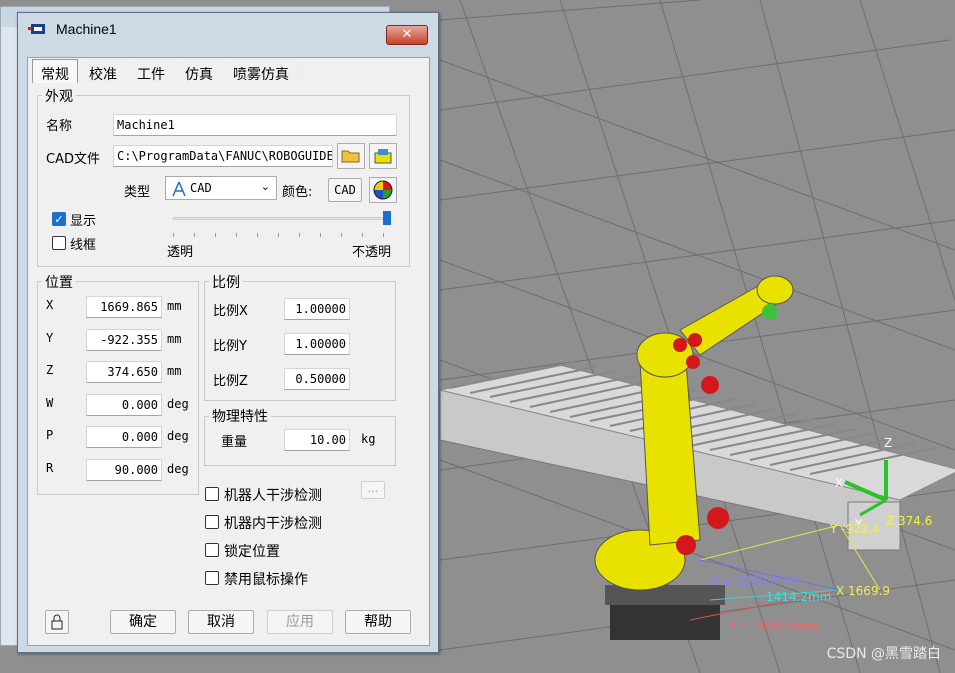 This screenshot has height=673, width=955. What do you see at coordinates (230, 311) in the screenshot?
I see `scale-row-label: 比例X` at bounding box center [230, 311].